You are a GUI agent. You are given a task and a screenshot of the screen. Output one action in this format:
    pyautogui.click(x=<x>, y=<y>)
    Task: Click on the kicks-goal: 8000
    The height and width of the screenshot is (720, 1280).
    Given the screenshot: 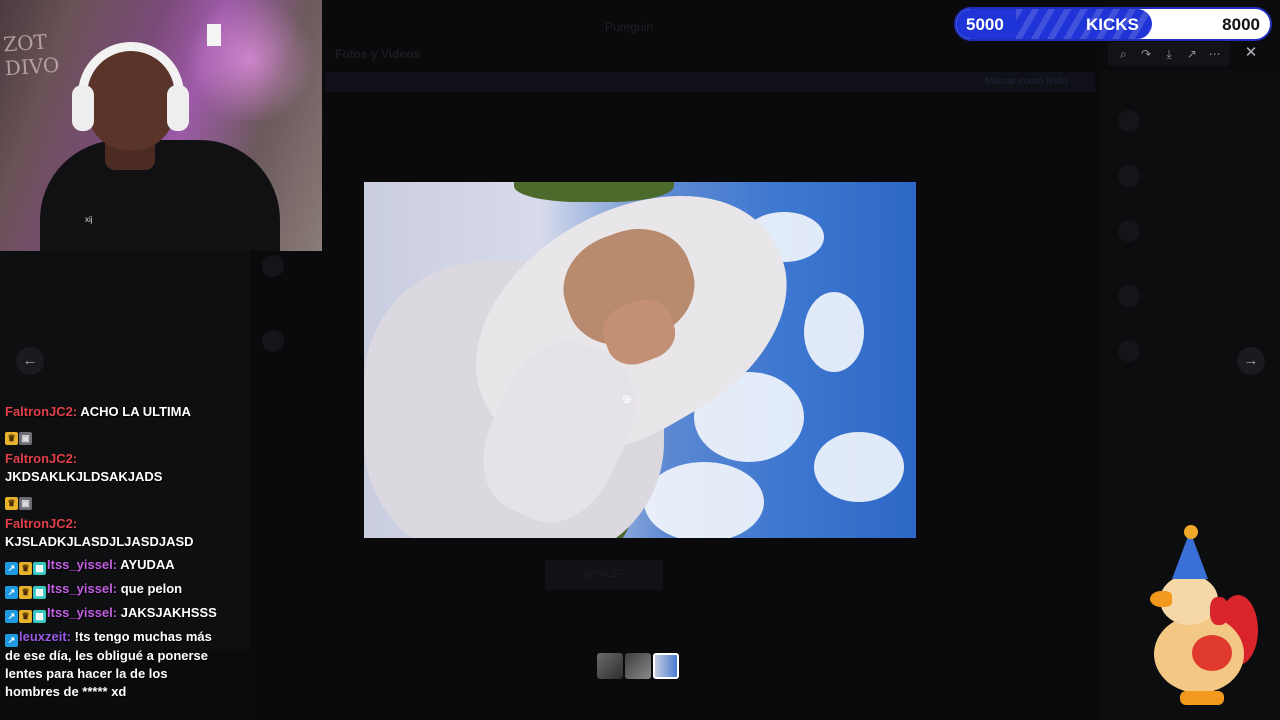 What is the action you would take?
    pyautogui.click(x=1241, y=24)
    